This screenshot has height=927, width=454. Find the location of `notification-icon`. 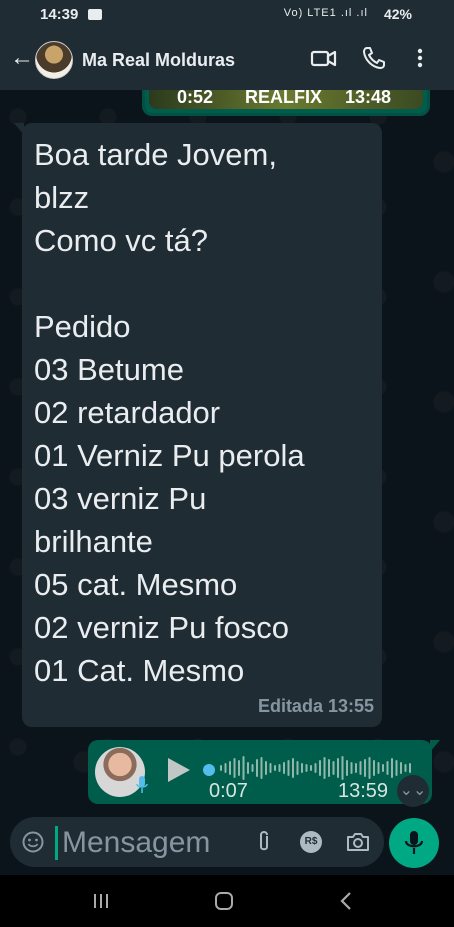

notification-icon is located at coordinates (95, 14).